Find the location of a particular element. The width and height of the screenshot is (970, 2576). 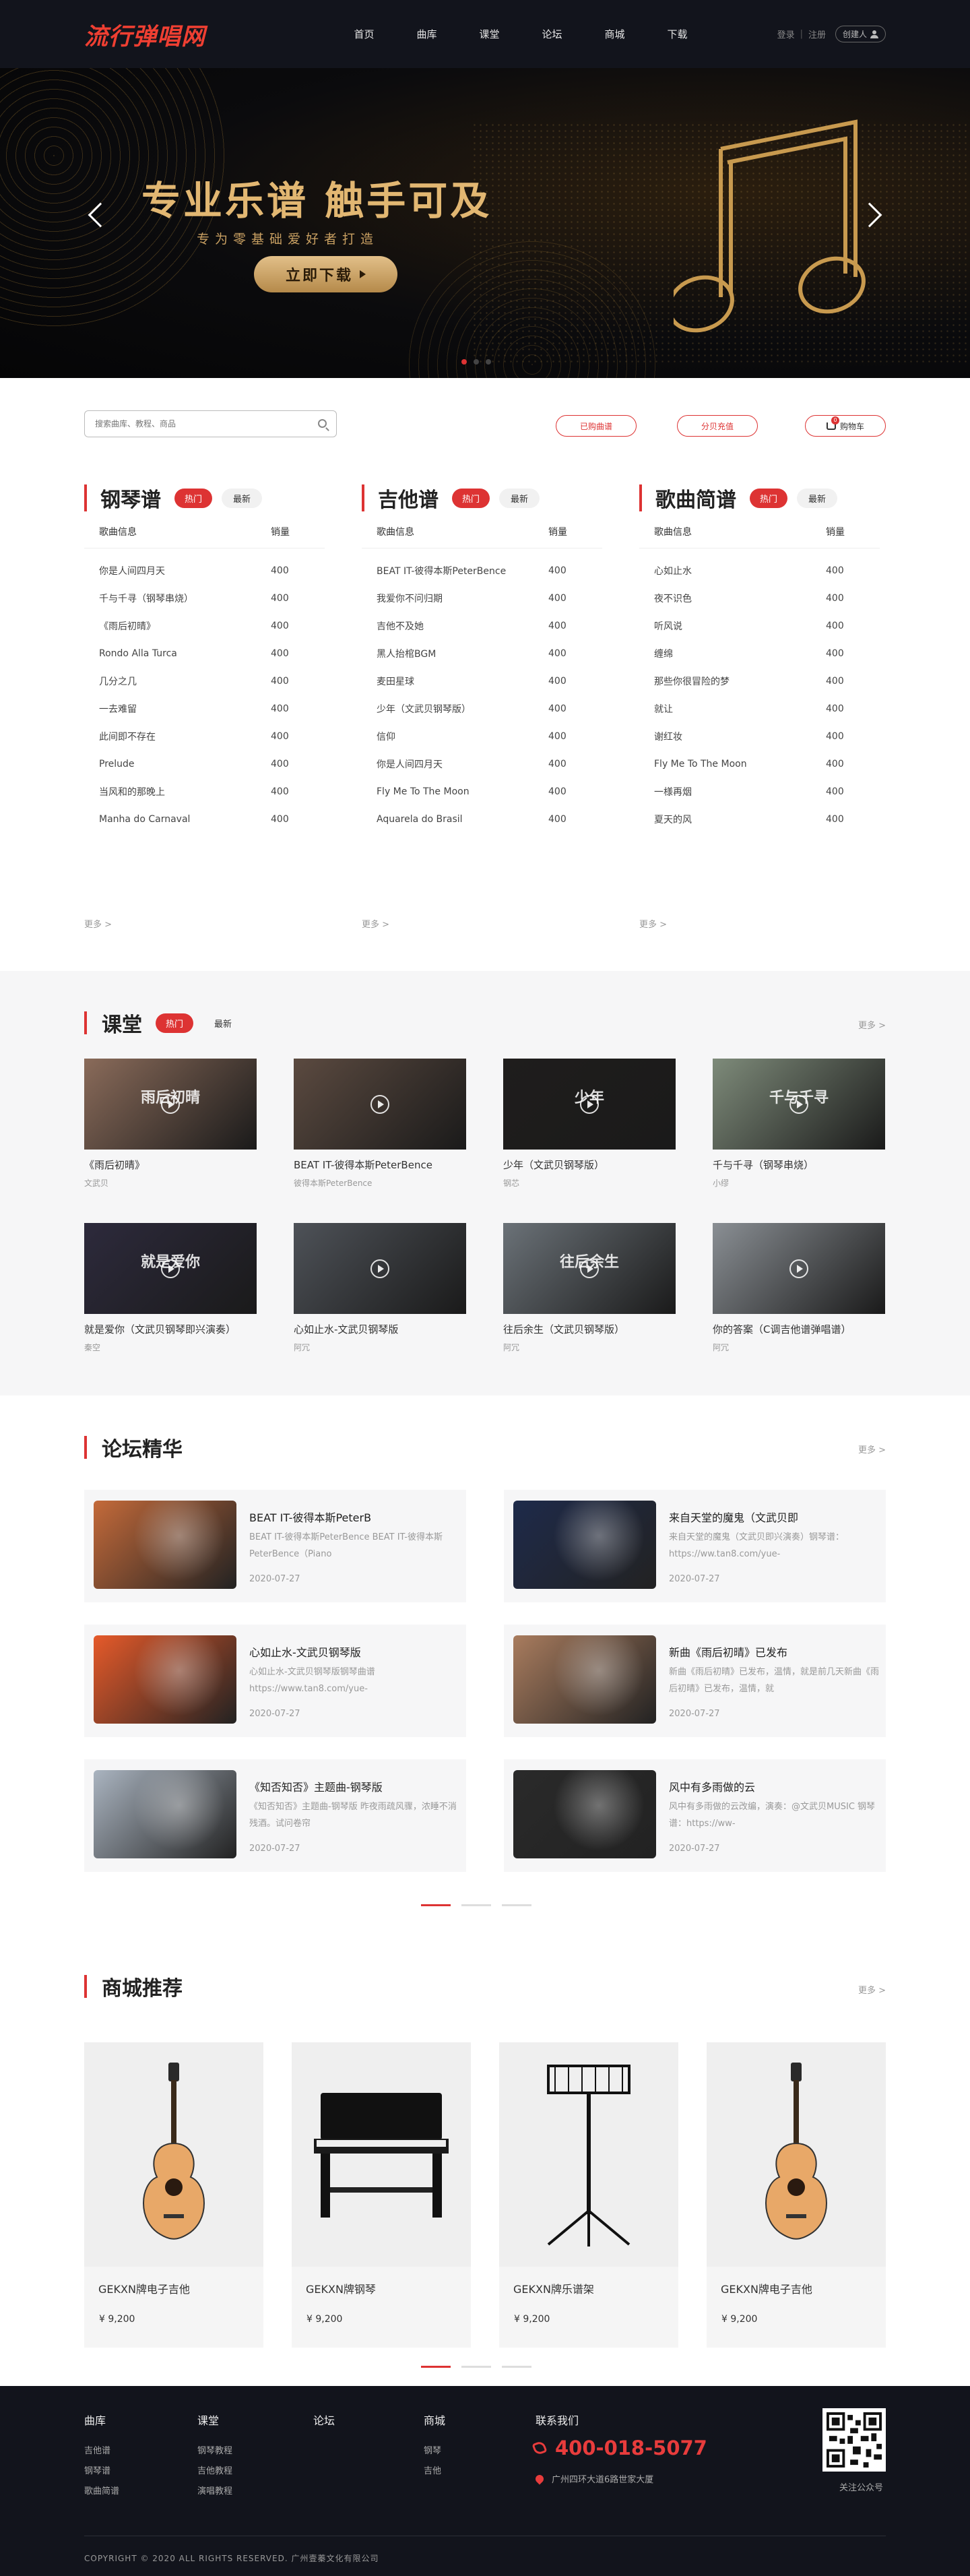

video-title: 你的答案（C调吉他谱弹唱谱） is located at coordinates (799, 1329).